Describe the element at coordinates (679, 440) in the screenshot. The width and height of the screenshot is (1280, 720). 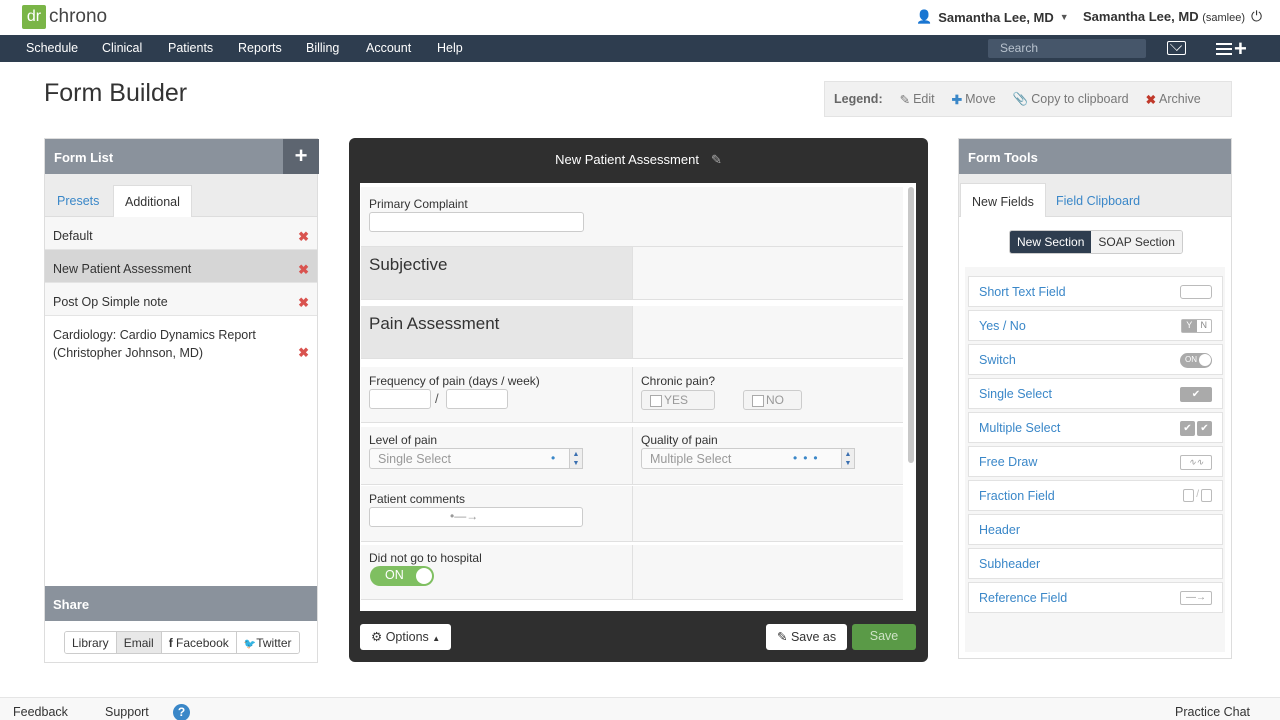
I see `field-label: Quality of pain` at that location.